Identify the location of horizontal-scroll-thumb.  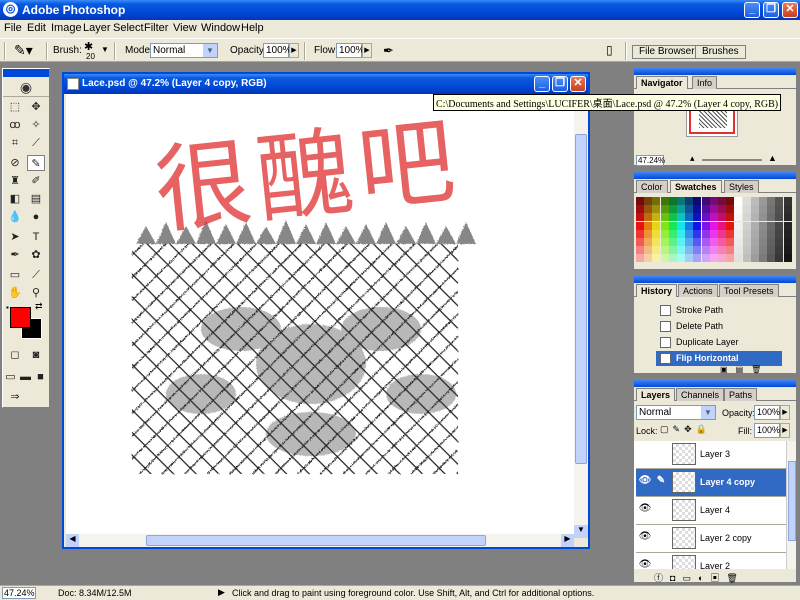
(316, 540).